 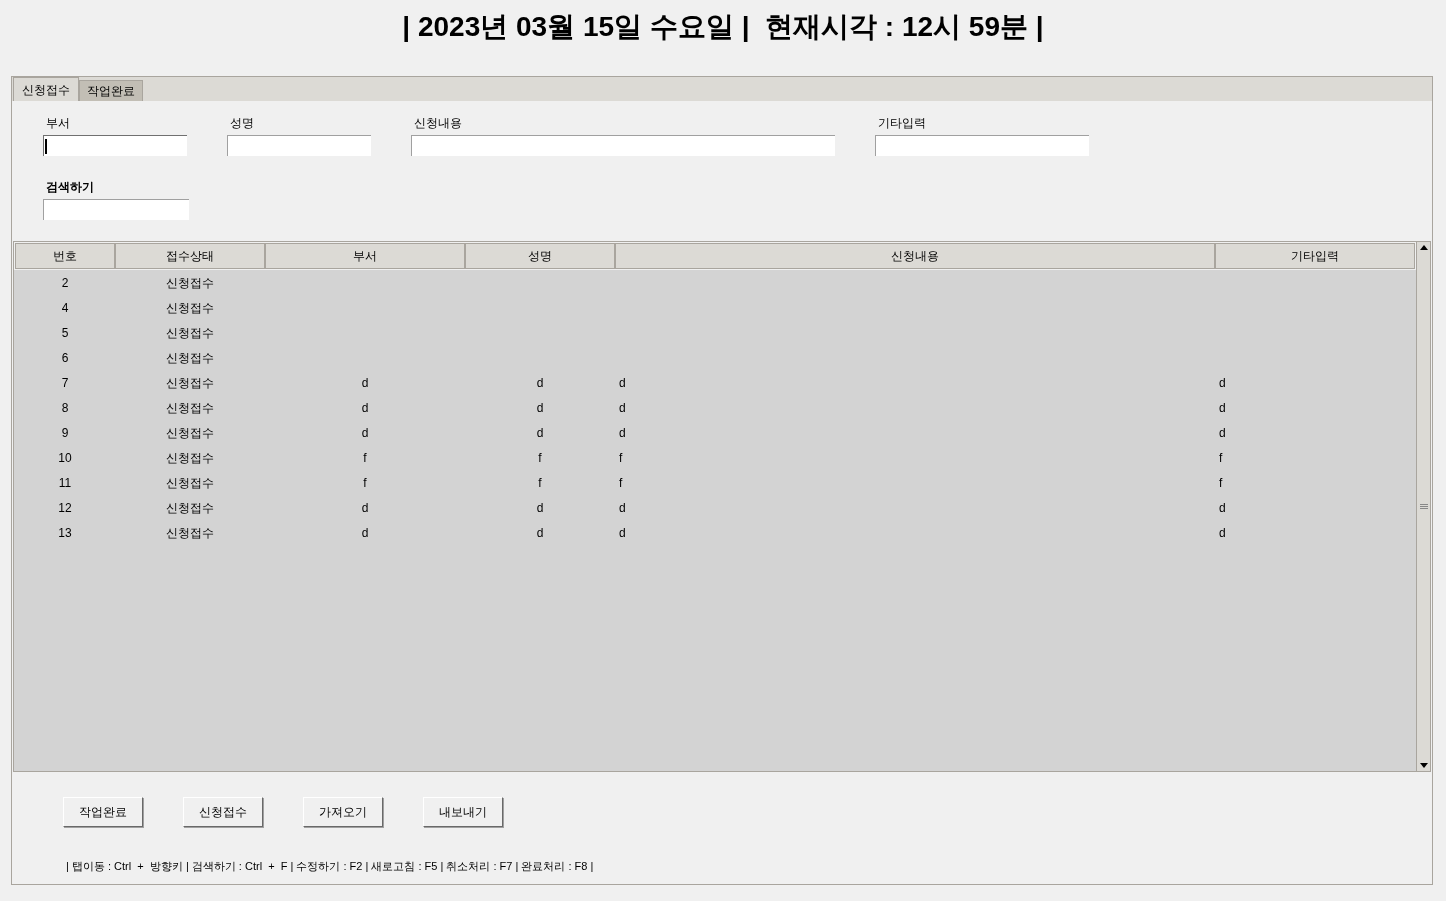 What do you see at coordinates (65, 533) in the screenshot?
I see `table-cell-text: 13` at bounding box center [65, 533].